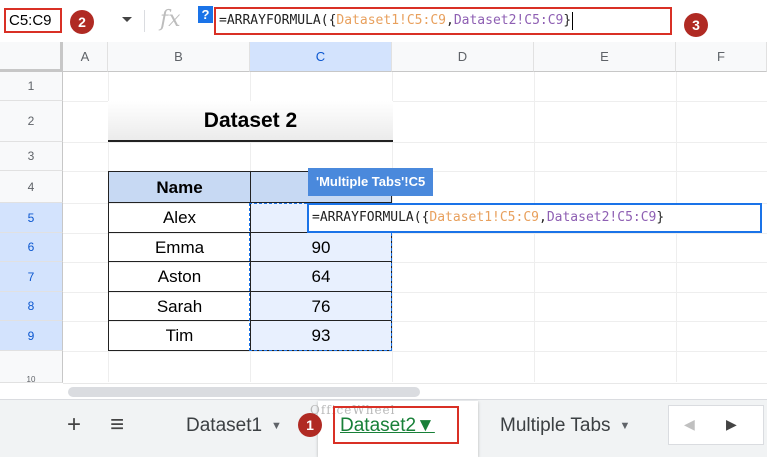  What do you see at coordinates (179, 336) in the screenshot?
I see `name-cell: Tim` at bounding box center [179, 336].